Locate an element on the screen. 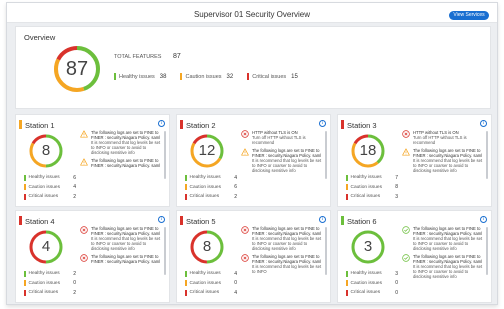 The width and height of the screenshot is (504, 309). overview-score: 87 is located at coordinates (77, 69).